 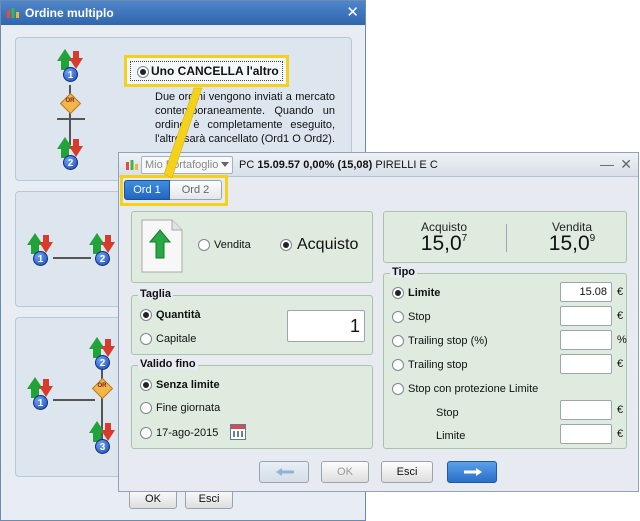 I want to click on window-title-bar: Ordine multiplo ✕, so click(x=183, y=13).